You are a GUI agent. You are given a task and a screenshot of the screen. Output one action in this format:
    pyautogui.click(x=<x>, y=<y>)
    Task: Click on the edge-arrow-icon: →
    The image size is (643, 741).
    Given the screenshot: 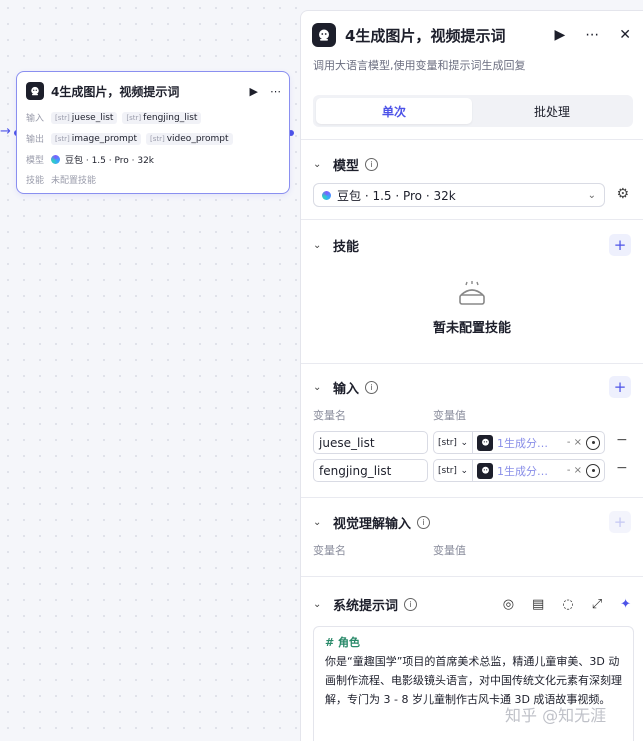 What is the action you would take?
    pyautogui.click(x=5, y=131)
    